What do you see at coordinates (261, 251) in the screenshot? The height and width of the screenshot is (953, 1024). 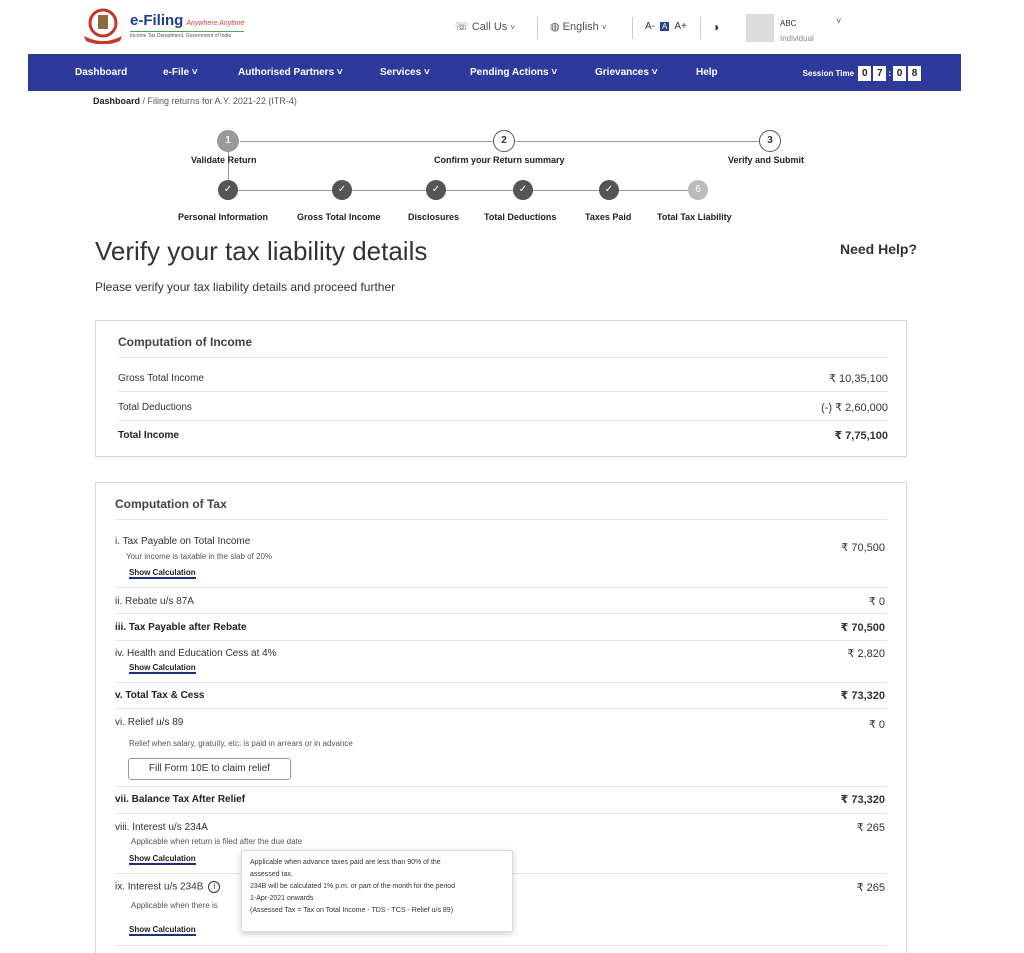 I see `page-title: Verify your tax liability details` at bounding box center [261, 251].